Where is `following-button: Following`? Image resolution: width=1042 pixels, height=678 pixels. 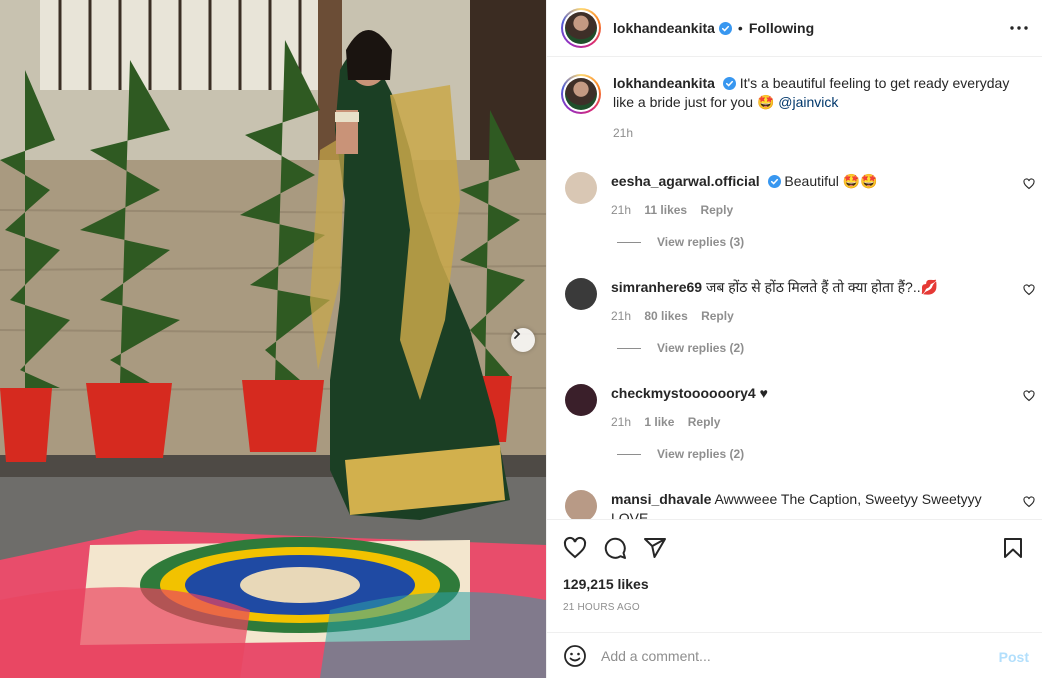 following-button: Following is located at coordinates (781, 28).